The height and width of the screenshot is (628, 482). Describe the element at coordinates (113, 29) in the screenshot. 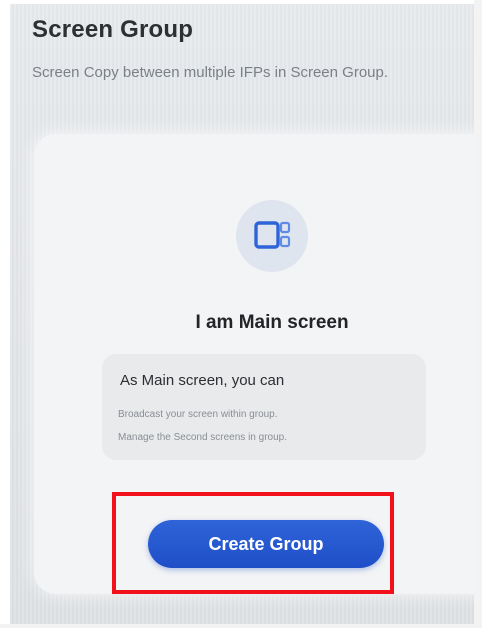

I see `page-title: Screen Group` at that location.